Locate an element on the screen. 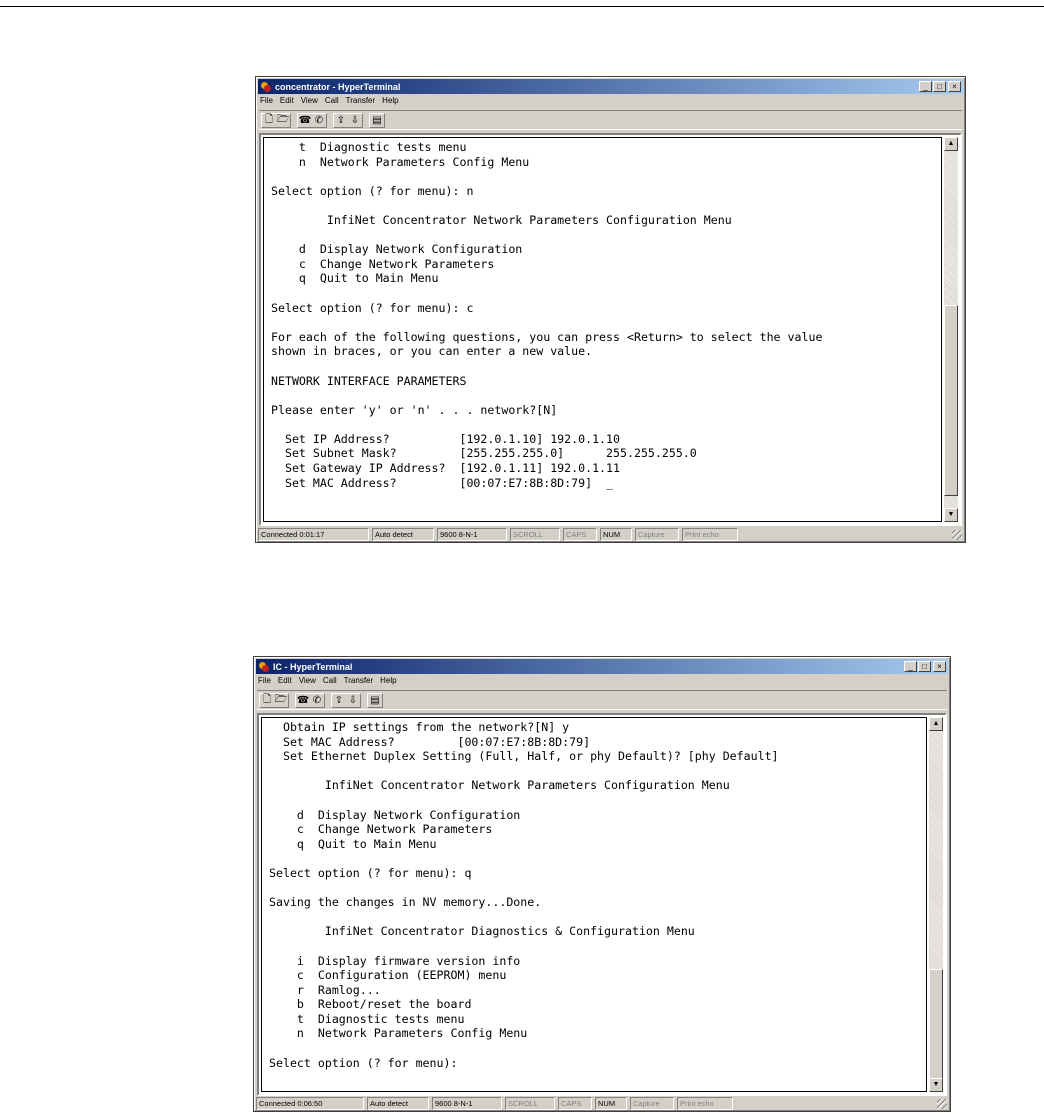 The height and width of the screenshot is (1114, 1044). title-bar: IC - HyperTerminal _ □ × is located at coordinates (602, 666).